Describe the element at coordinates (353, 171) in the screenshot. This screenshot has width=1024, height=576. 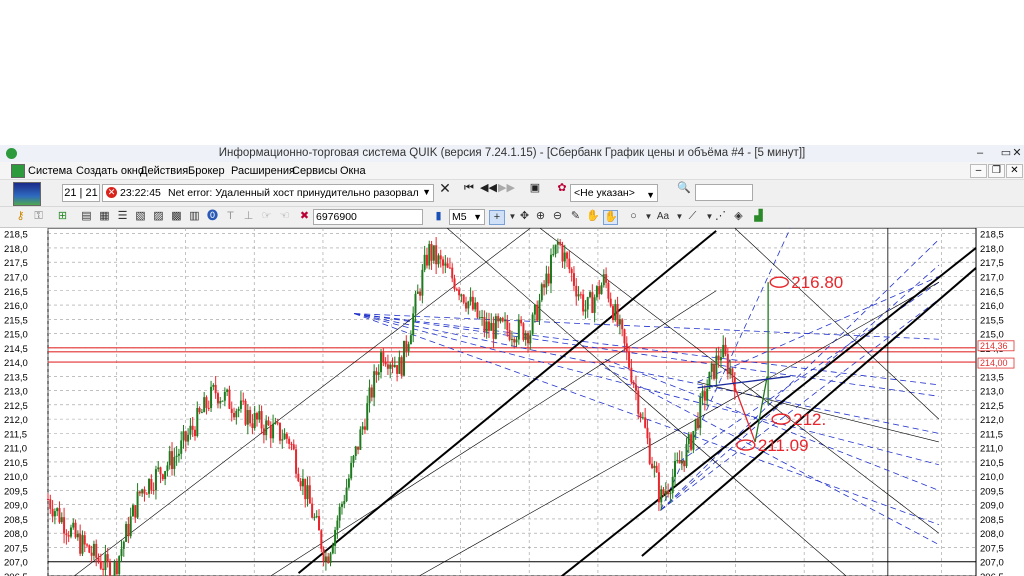
I see `menu-windows: Окна` at that location.